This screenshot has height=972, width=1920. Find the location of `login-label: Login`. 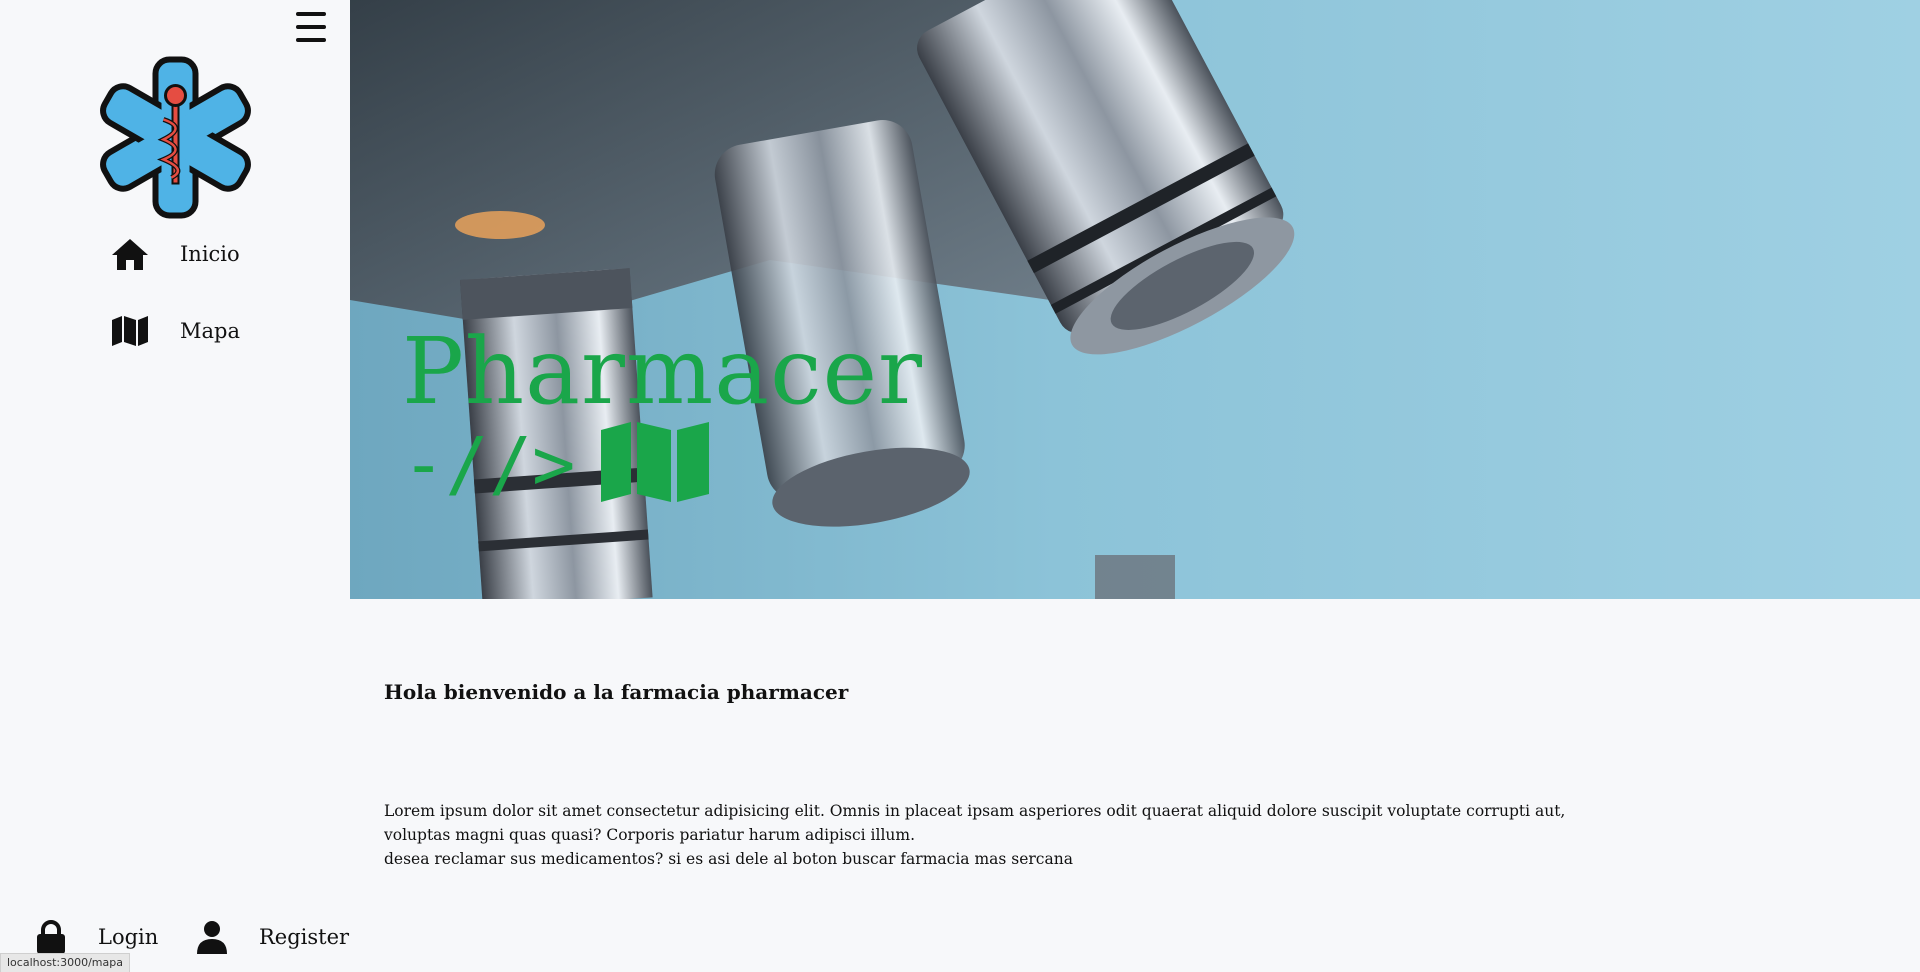

login-label: Login is located at coordinates (128, 937).